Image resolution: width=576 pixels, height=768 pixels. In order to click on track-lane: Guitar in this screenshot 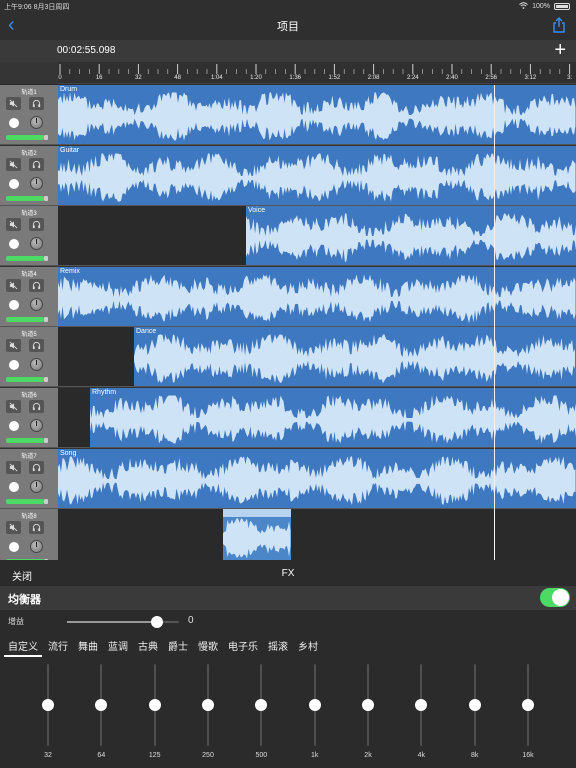, I will do `click(317, 175)`.